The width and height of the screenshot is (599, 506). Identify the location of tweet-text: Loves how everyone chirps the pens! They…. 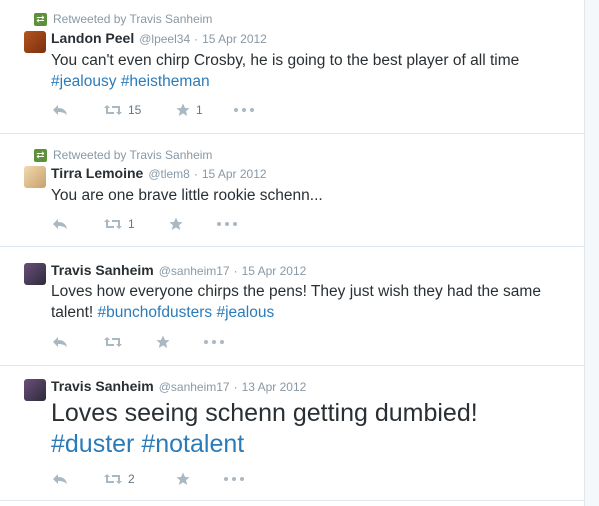
(316, 302).